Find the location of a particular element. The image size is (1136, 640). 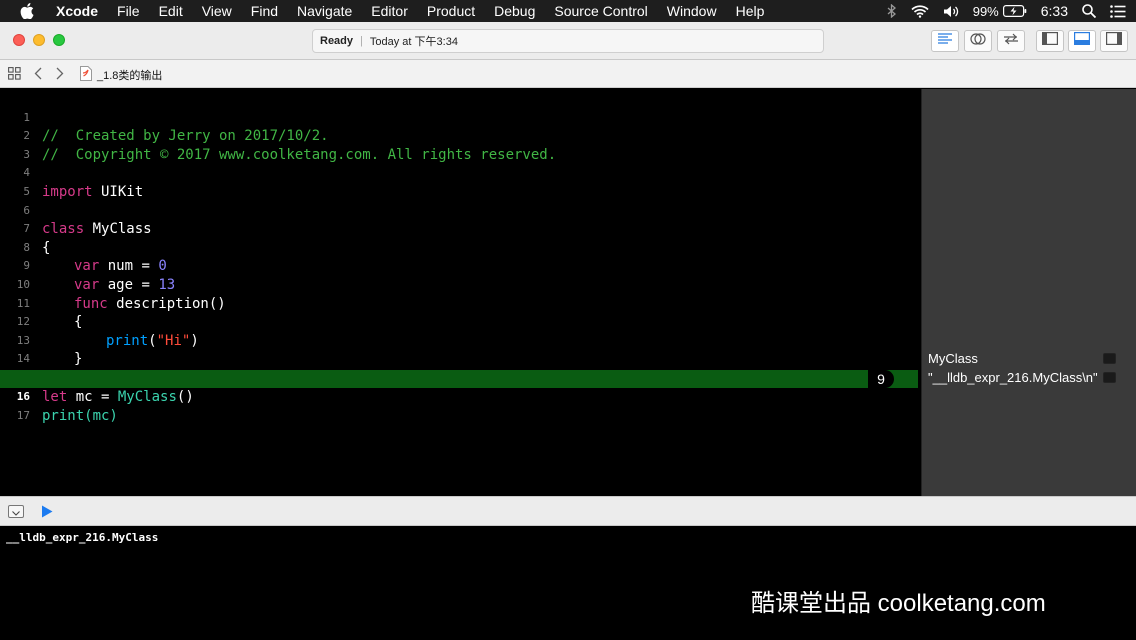

playground-file-icon is located at coordinates (86, 73).